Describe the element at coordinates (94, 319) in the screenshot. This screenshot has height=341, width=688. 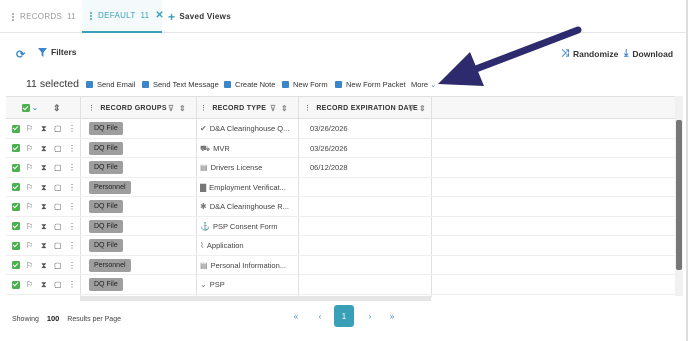
I see `results-label: Results per Page` at that location.